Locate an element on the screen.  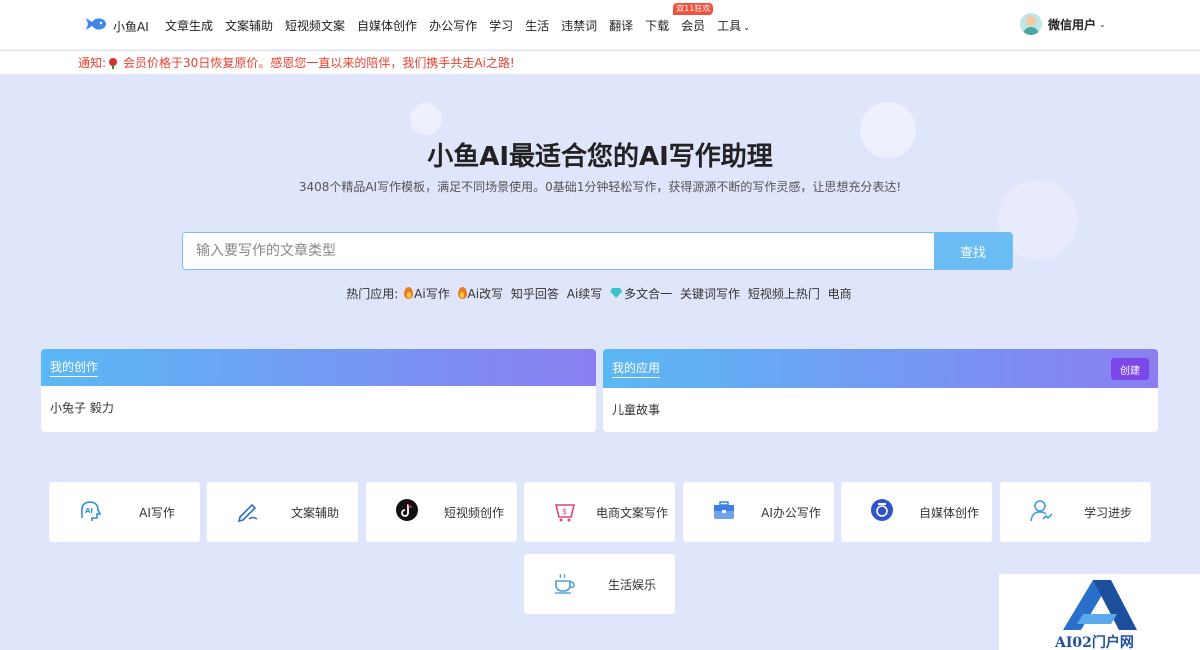
search-button: 查找 is located at coordinates (973, 251).